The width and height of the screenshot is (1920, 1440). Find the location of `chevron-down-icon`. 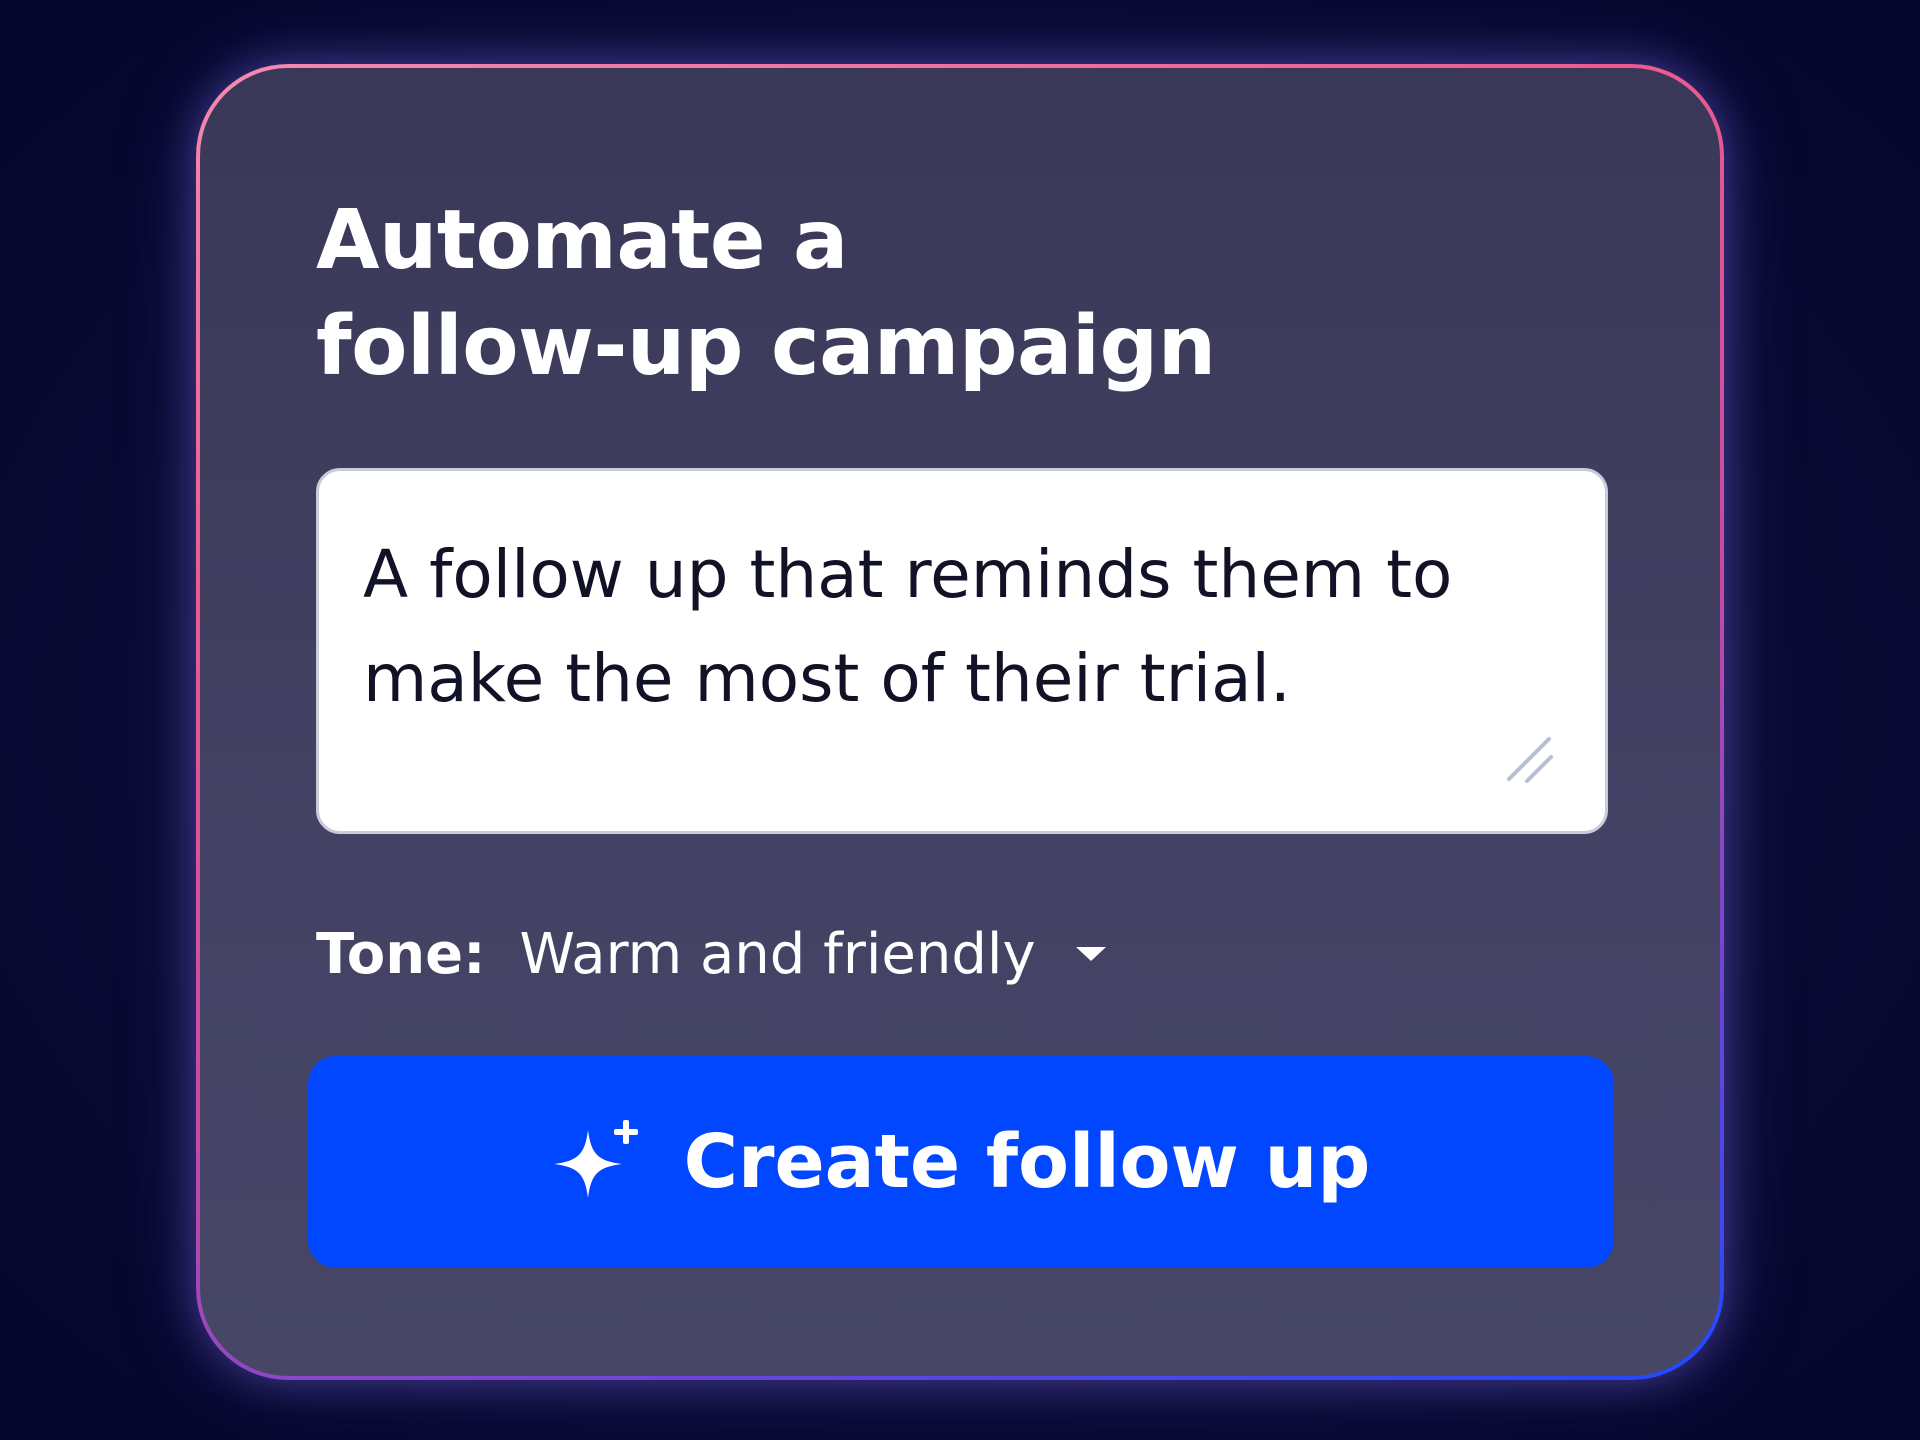

chevron-down-icon is located at coordinates (1090, 954).